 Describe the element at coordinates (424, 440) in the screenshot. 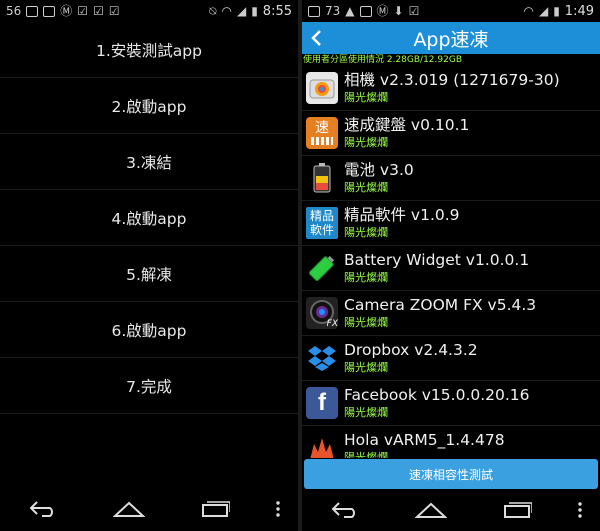

I see `app-name: Hola vARM5_1.4.478` at that location.